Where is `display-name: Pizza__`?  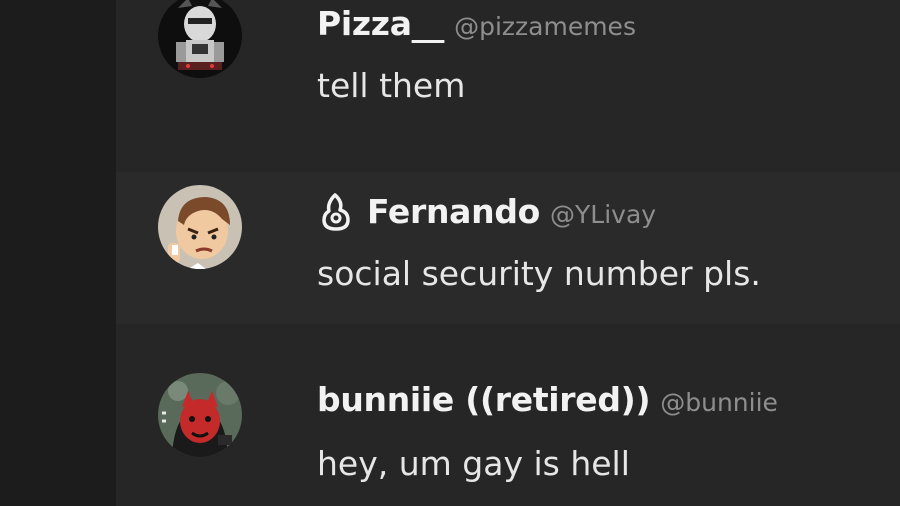 display-name: Pizza__ is located at coordinates (380, 23).